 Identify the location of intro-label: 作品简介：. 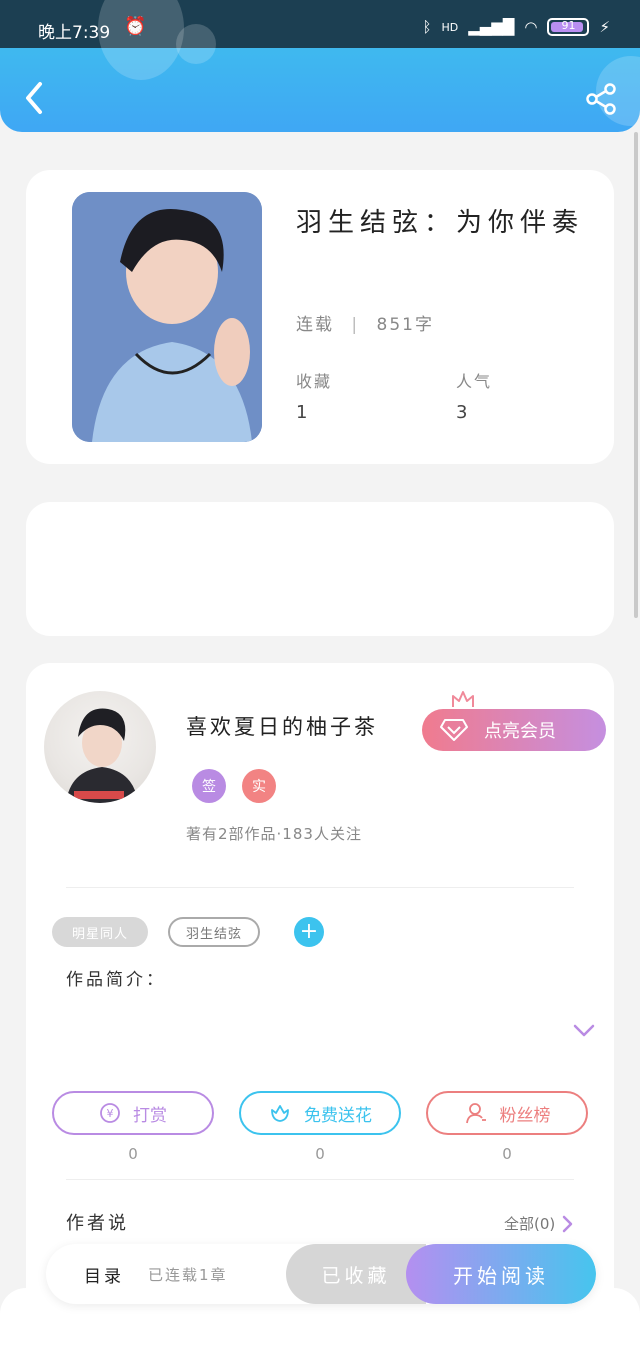
(116, 980).